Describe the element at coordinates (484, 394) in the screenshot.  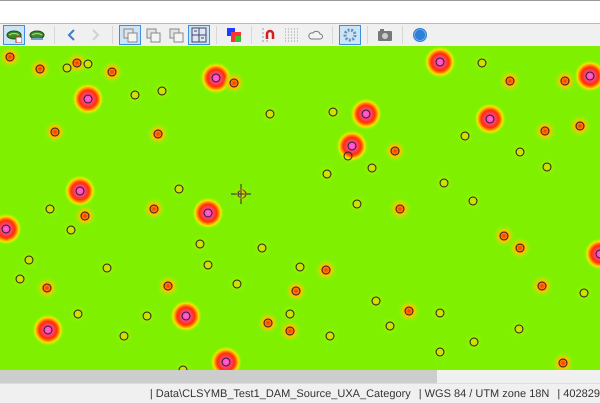
I see `status-text: | WGS 84 / UTM zone 18N` at that location.